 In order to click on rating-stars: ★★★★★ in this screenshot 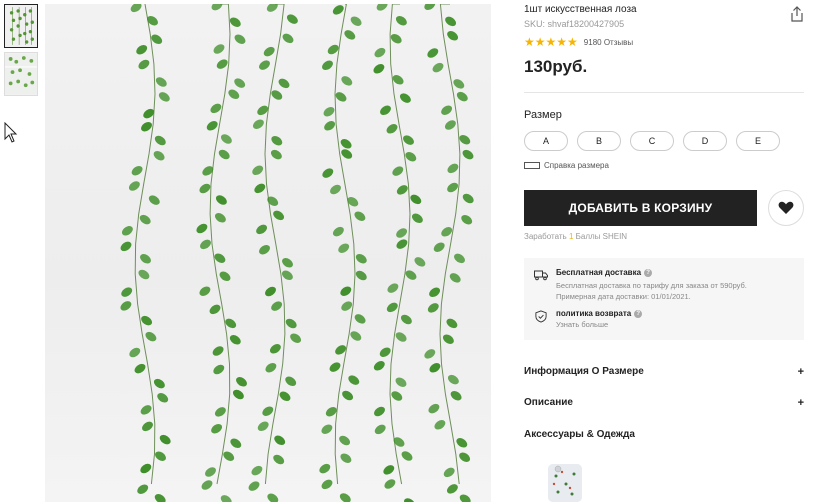, I will do `click(551, 42)`.